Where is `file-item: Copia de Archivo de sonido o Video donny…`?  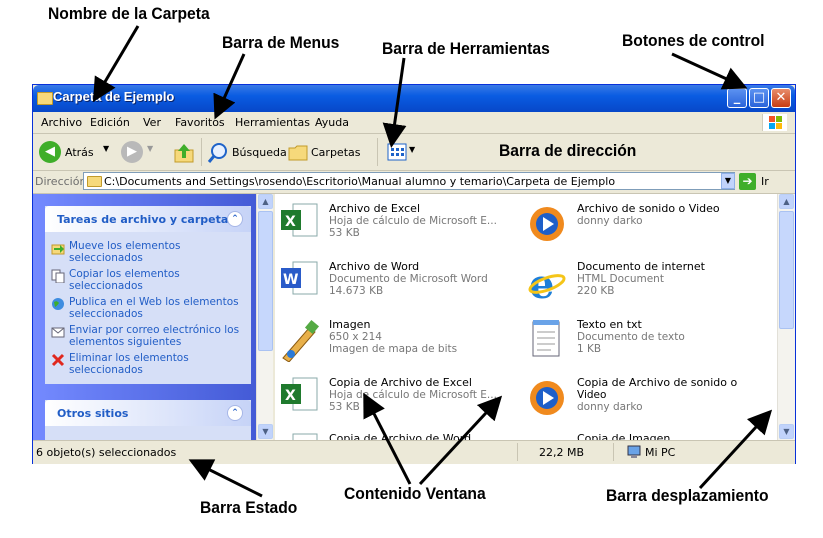 file-item: Copia de Archivo de sonido o Video donny… is located at coordinates (652, 402).